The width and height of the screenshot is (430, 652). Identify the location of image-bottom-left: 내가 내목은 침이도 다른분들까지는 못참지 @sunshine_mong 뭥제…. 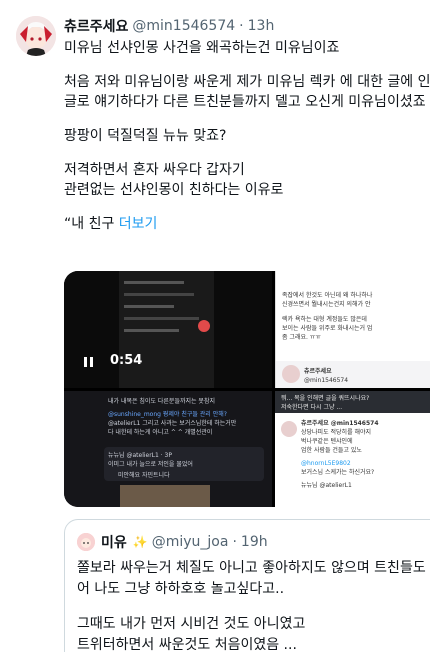
(168, 449).